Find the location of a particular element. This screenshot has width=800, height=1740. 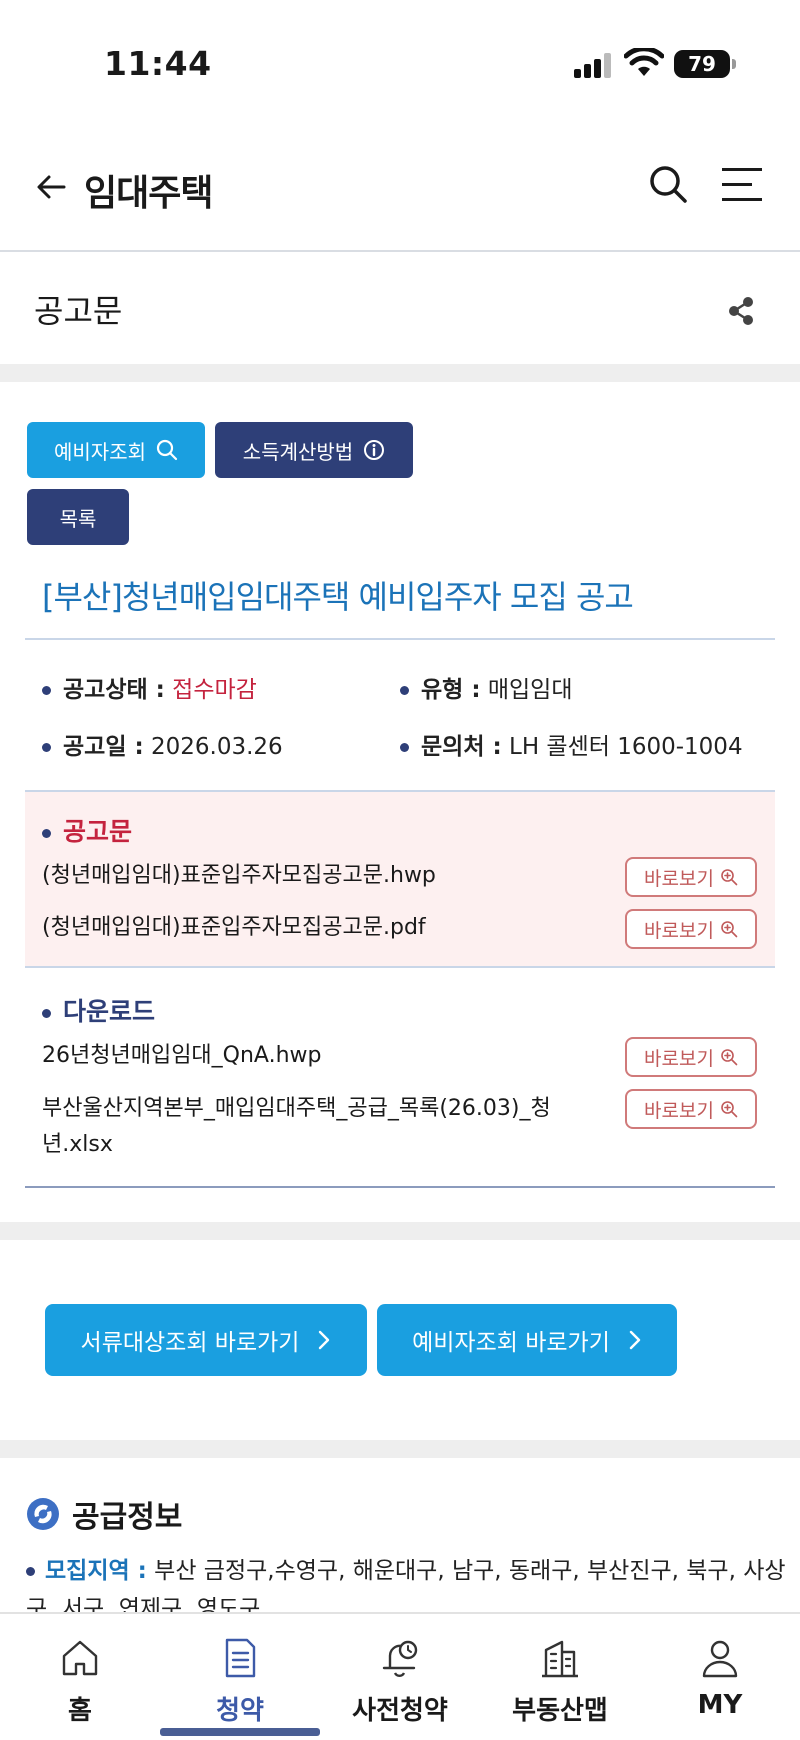

nav-real-estate-map: 부동산맵 is located at coordinates (560, 1677).